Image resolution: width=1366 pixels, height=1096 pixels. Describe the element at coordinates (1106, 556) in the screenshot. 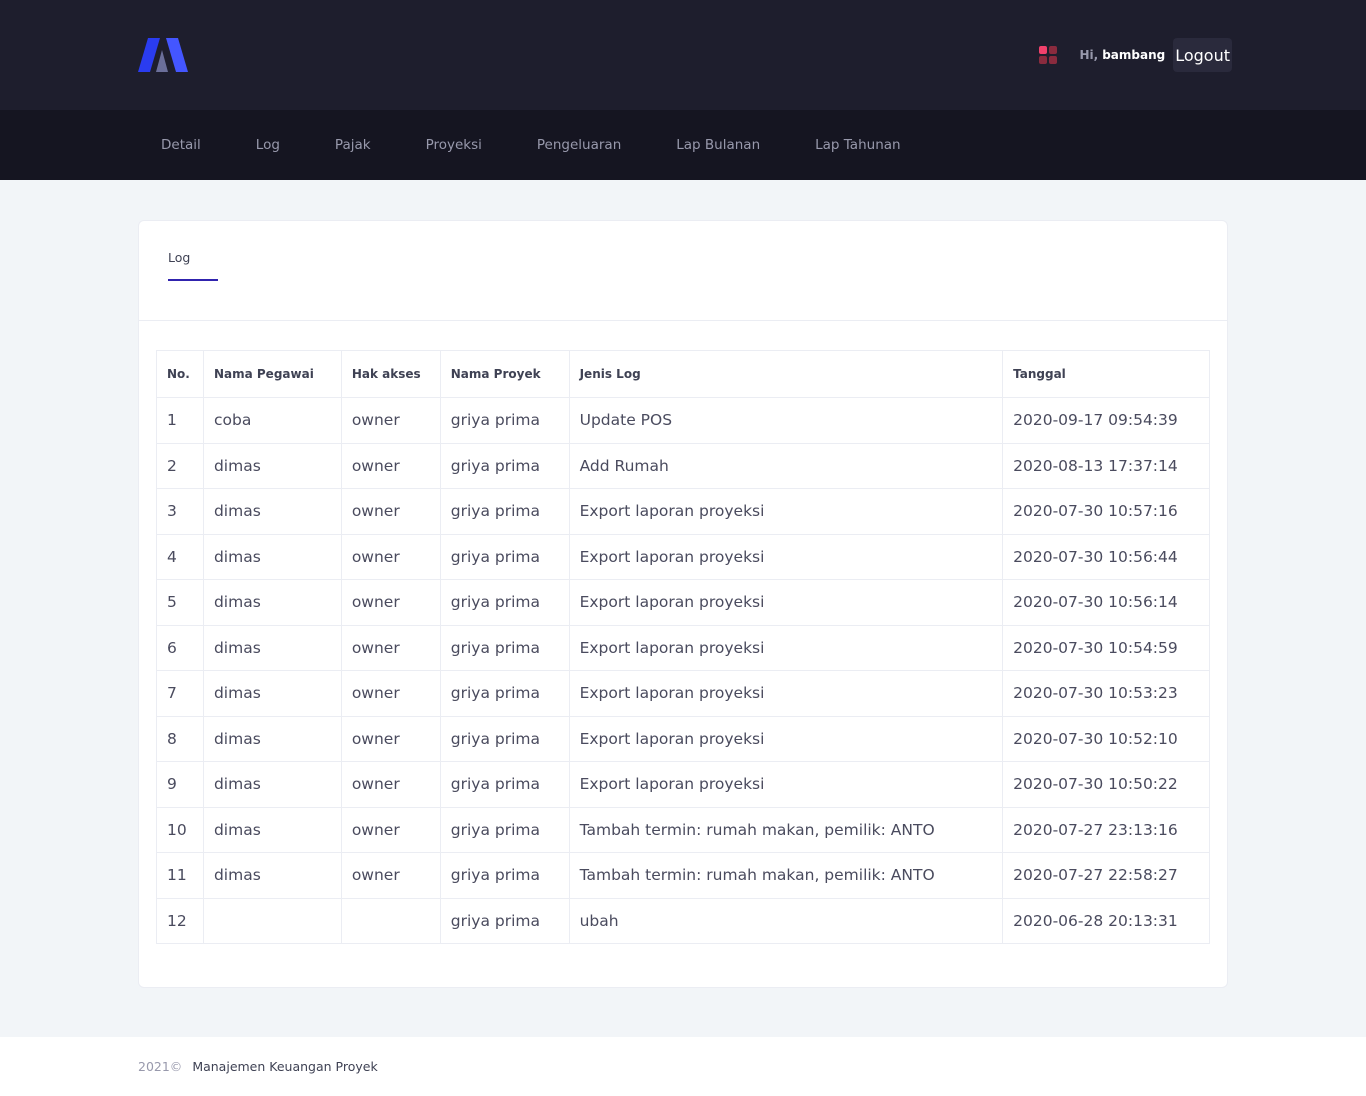

I see `cell-tanggal: 2020-07-30 10:56:44` at that location.